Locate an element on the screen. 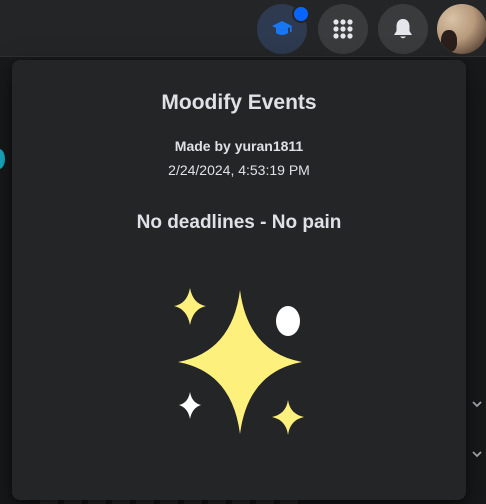 This screenshot has height=504, width=486. timestamp: 2/24/2024, 4:53:19 PM is located at coordinates (239, 170).